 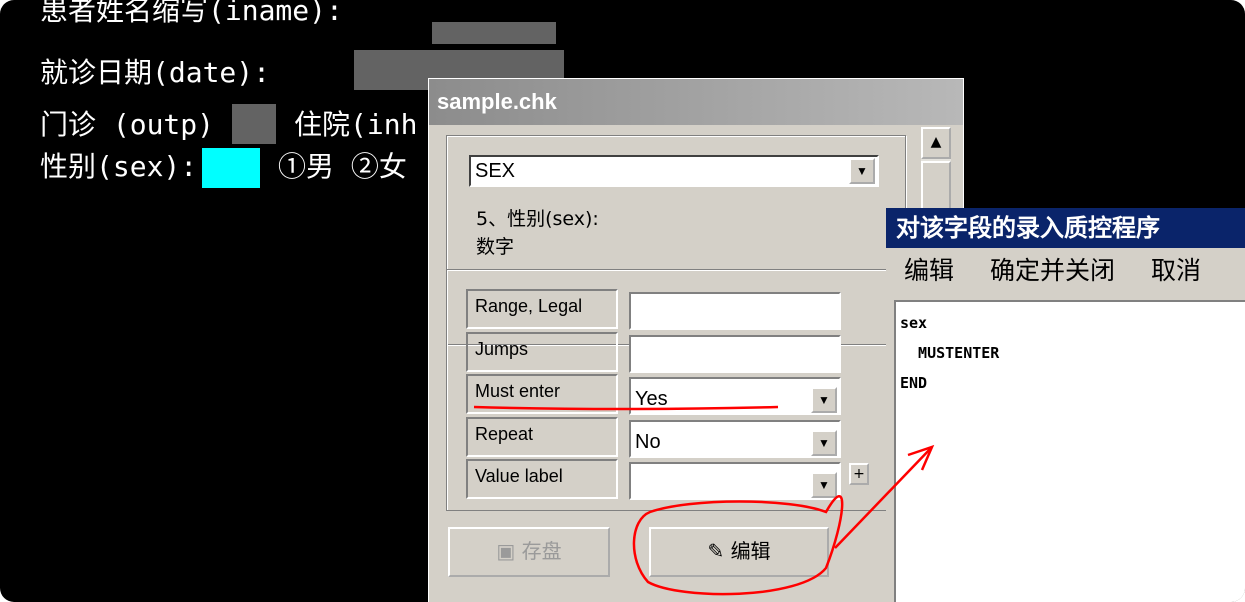 What do you see at coordinates (929, 270) in the screenshot?
I see `menu-edit: 编辑` at bounding box center [929, 270].